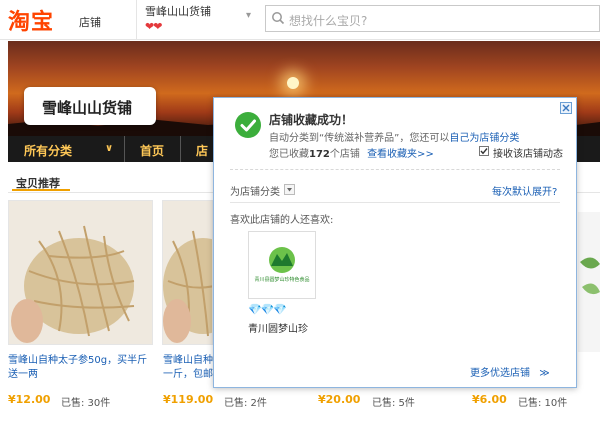 This screenshot has width=600, height=422. What do you see at coordinates (339, 399) in the screenshot?
I see `product-price: ¥20.00` at bounding box center [339, 399].